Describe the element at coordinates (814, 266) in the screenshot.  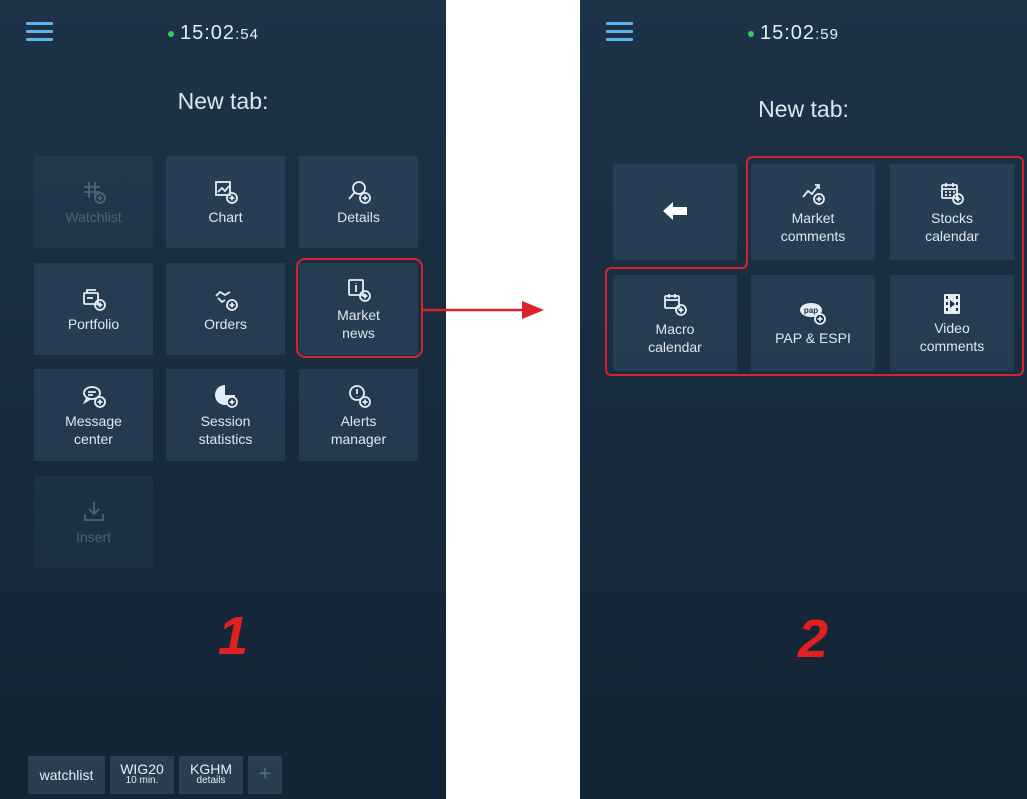
I see `highlight-submenu-outline` at that location.